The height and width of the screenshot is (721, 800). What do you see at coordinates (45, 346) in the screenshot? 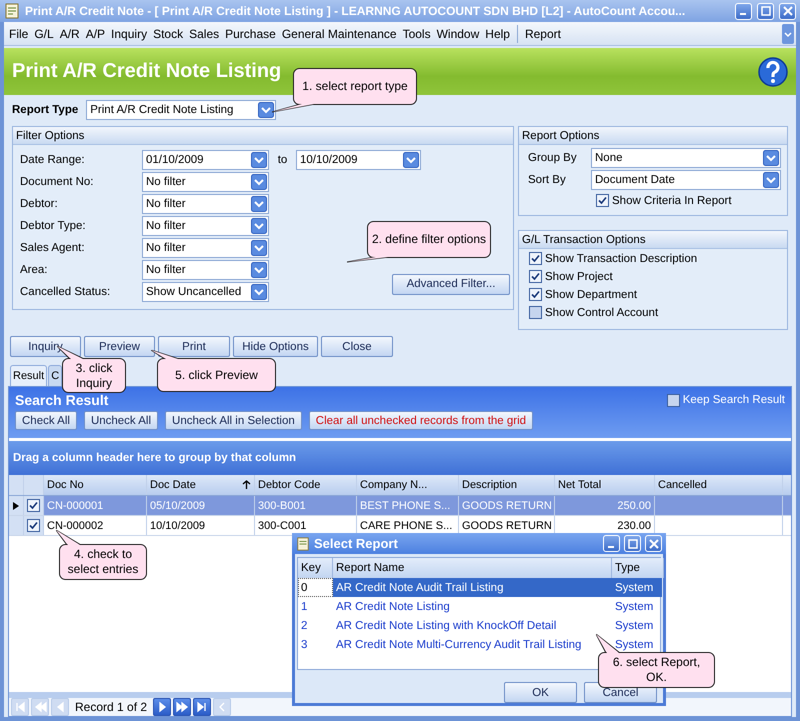
I see `action-button: Inquiry` at bounding box center [45, 346].